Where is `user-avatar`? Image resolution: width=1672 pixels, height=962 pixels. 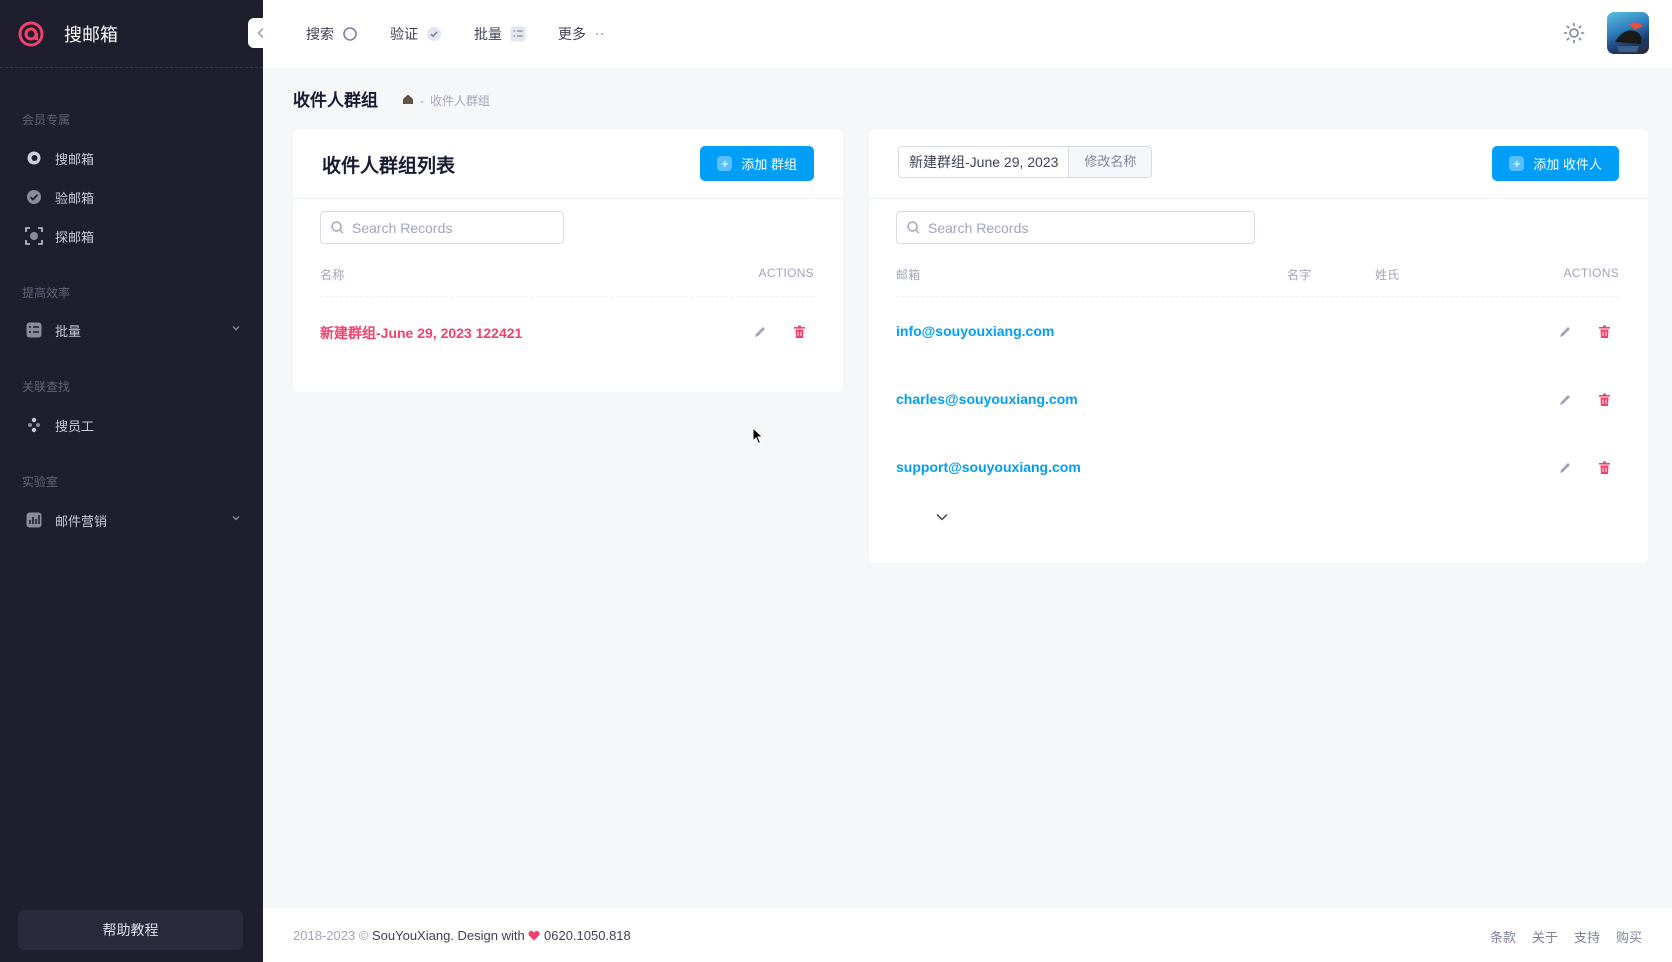
user-avatar is located at coordinates (1628, 33).